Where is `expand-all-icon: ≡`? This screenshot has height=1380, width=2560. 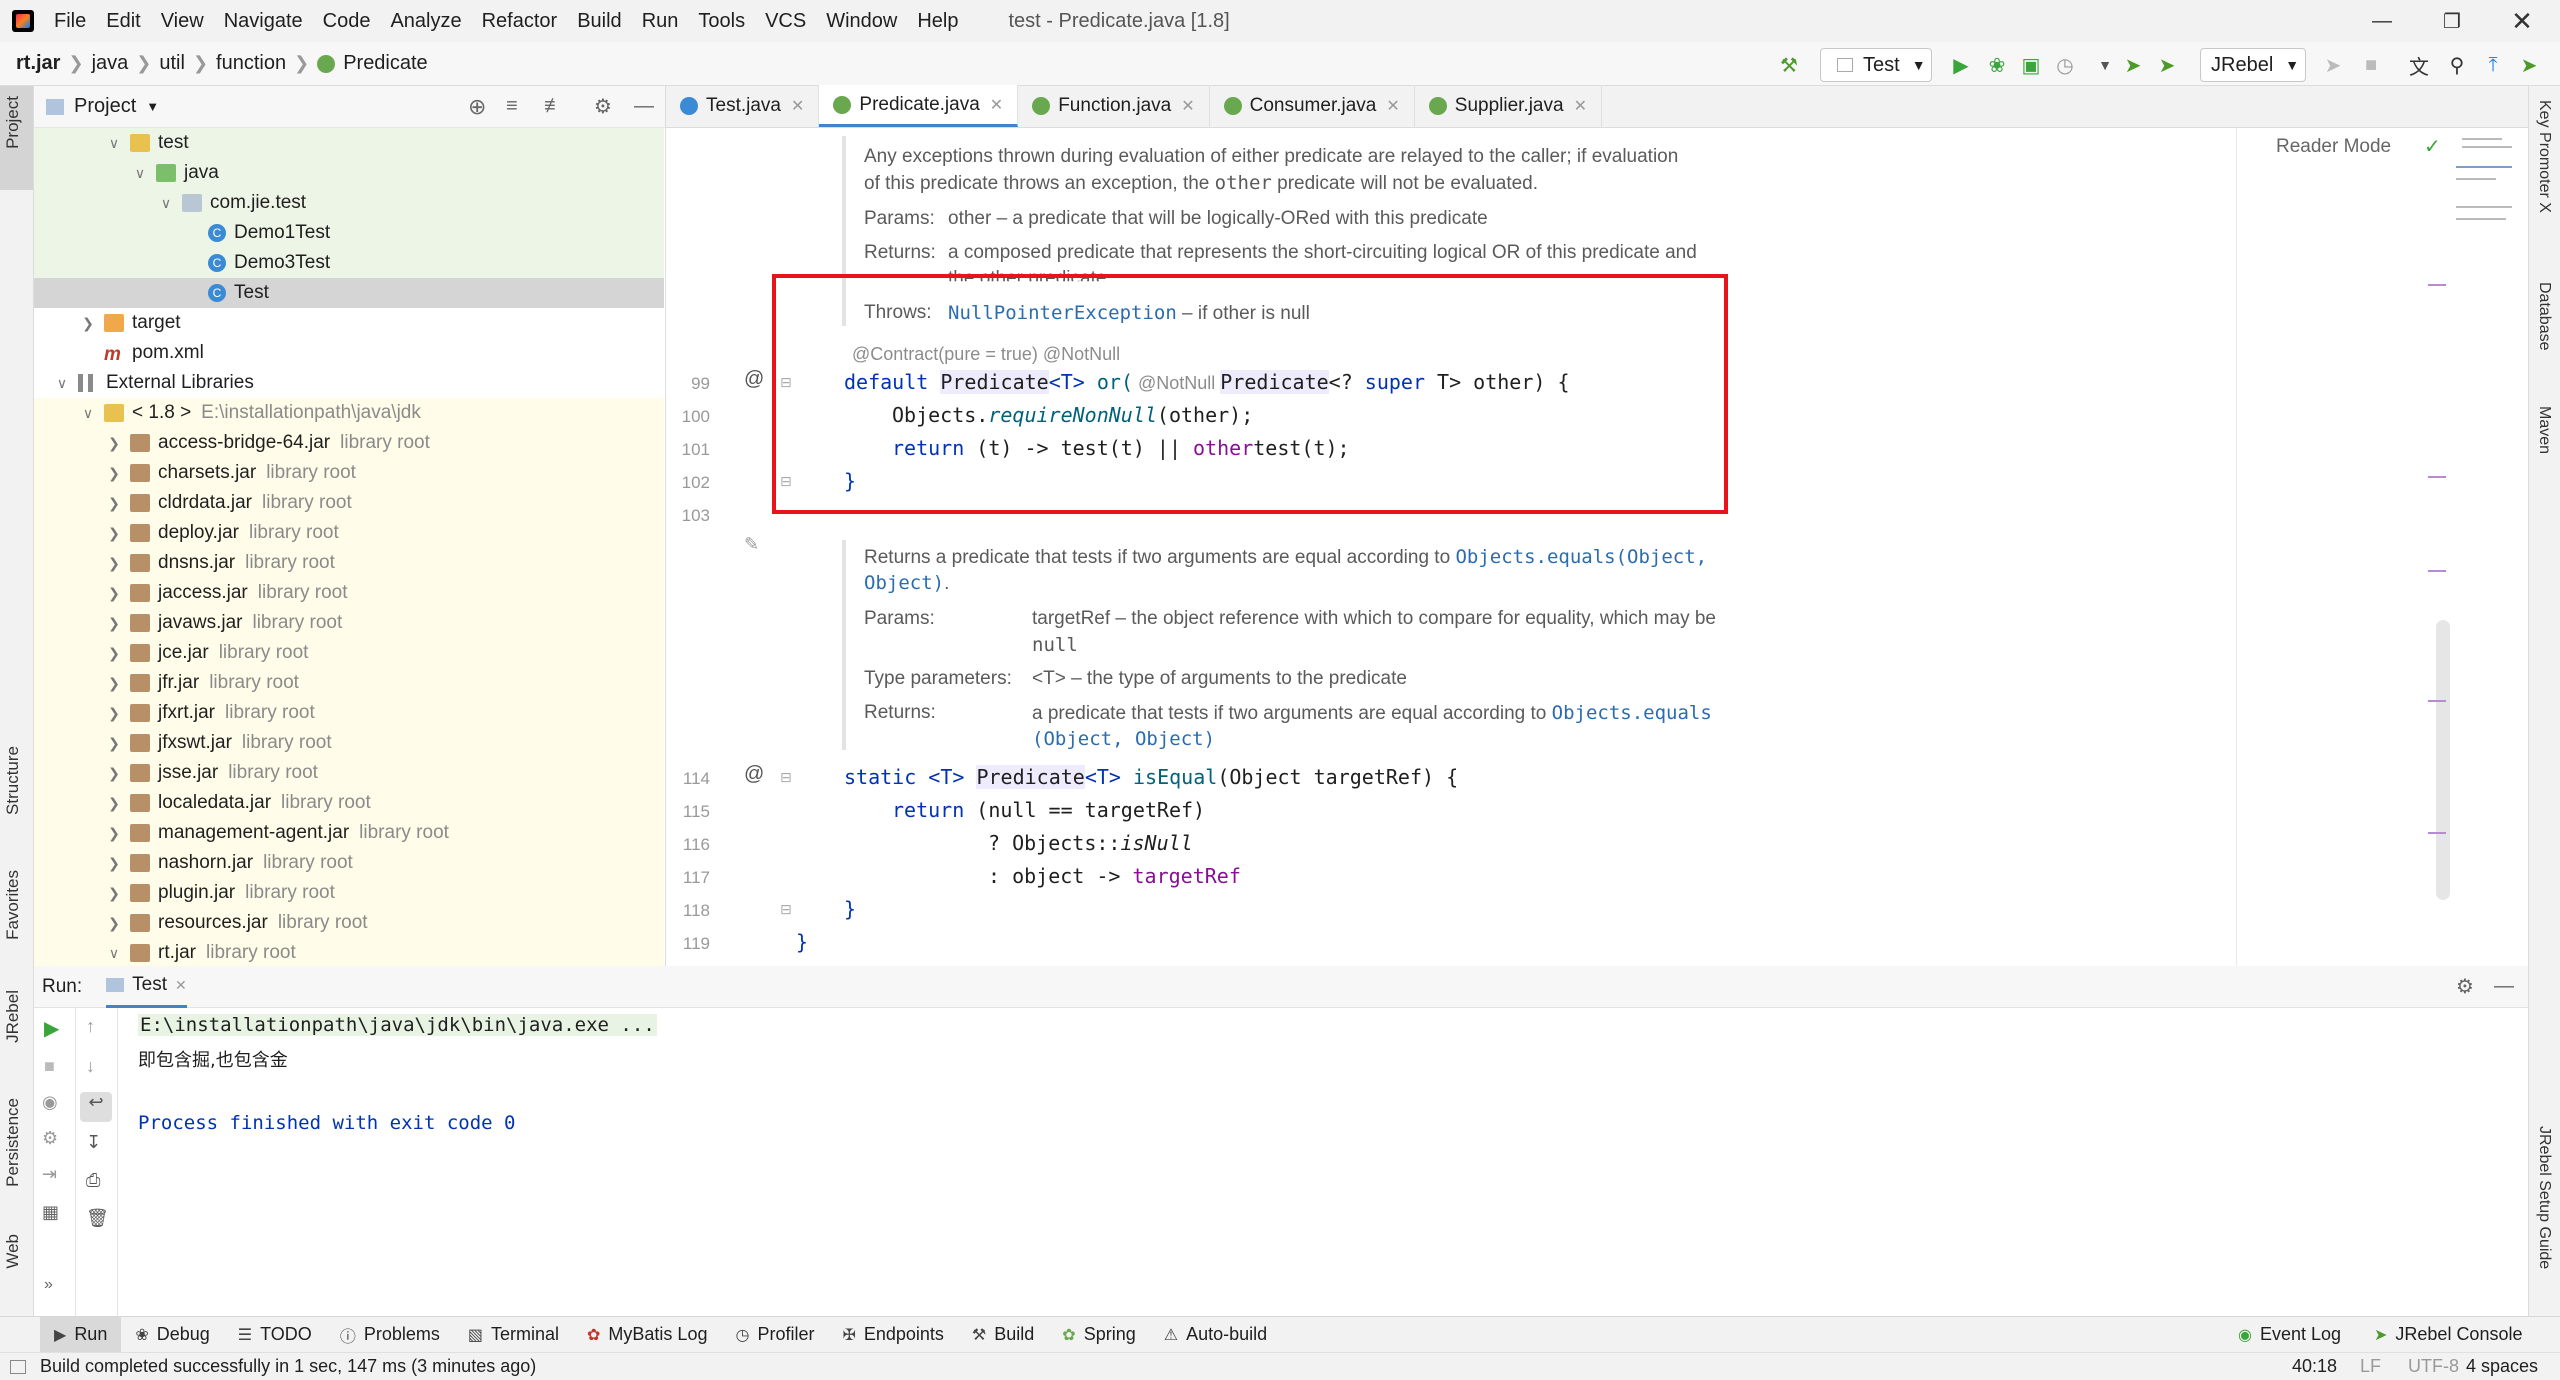 expand-all-icon: ≡ is located at coordinates (512, 106).